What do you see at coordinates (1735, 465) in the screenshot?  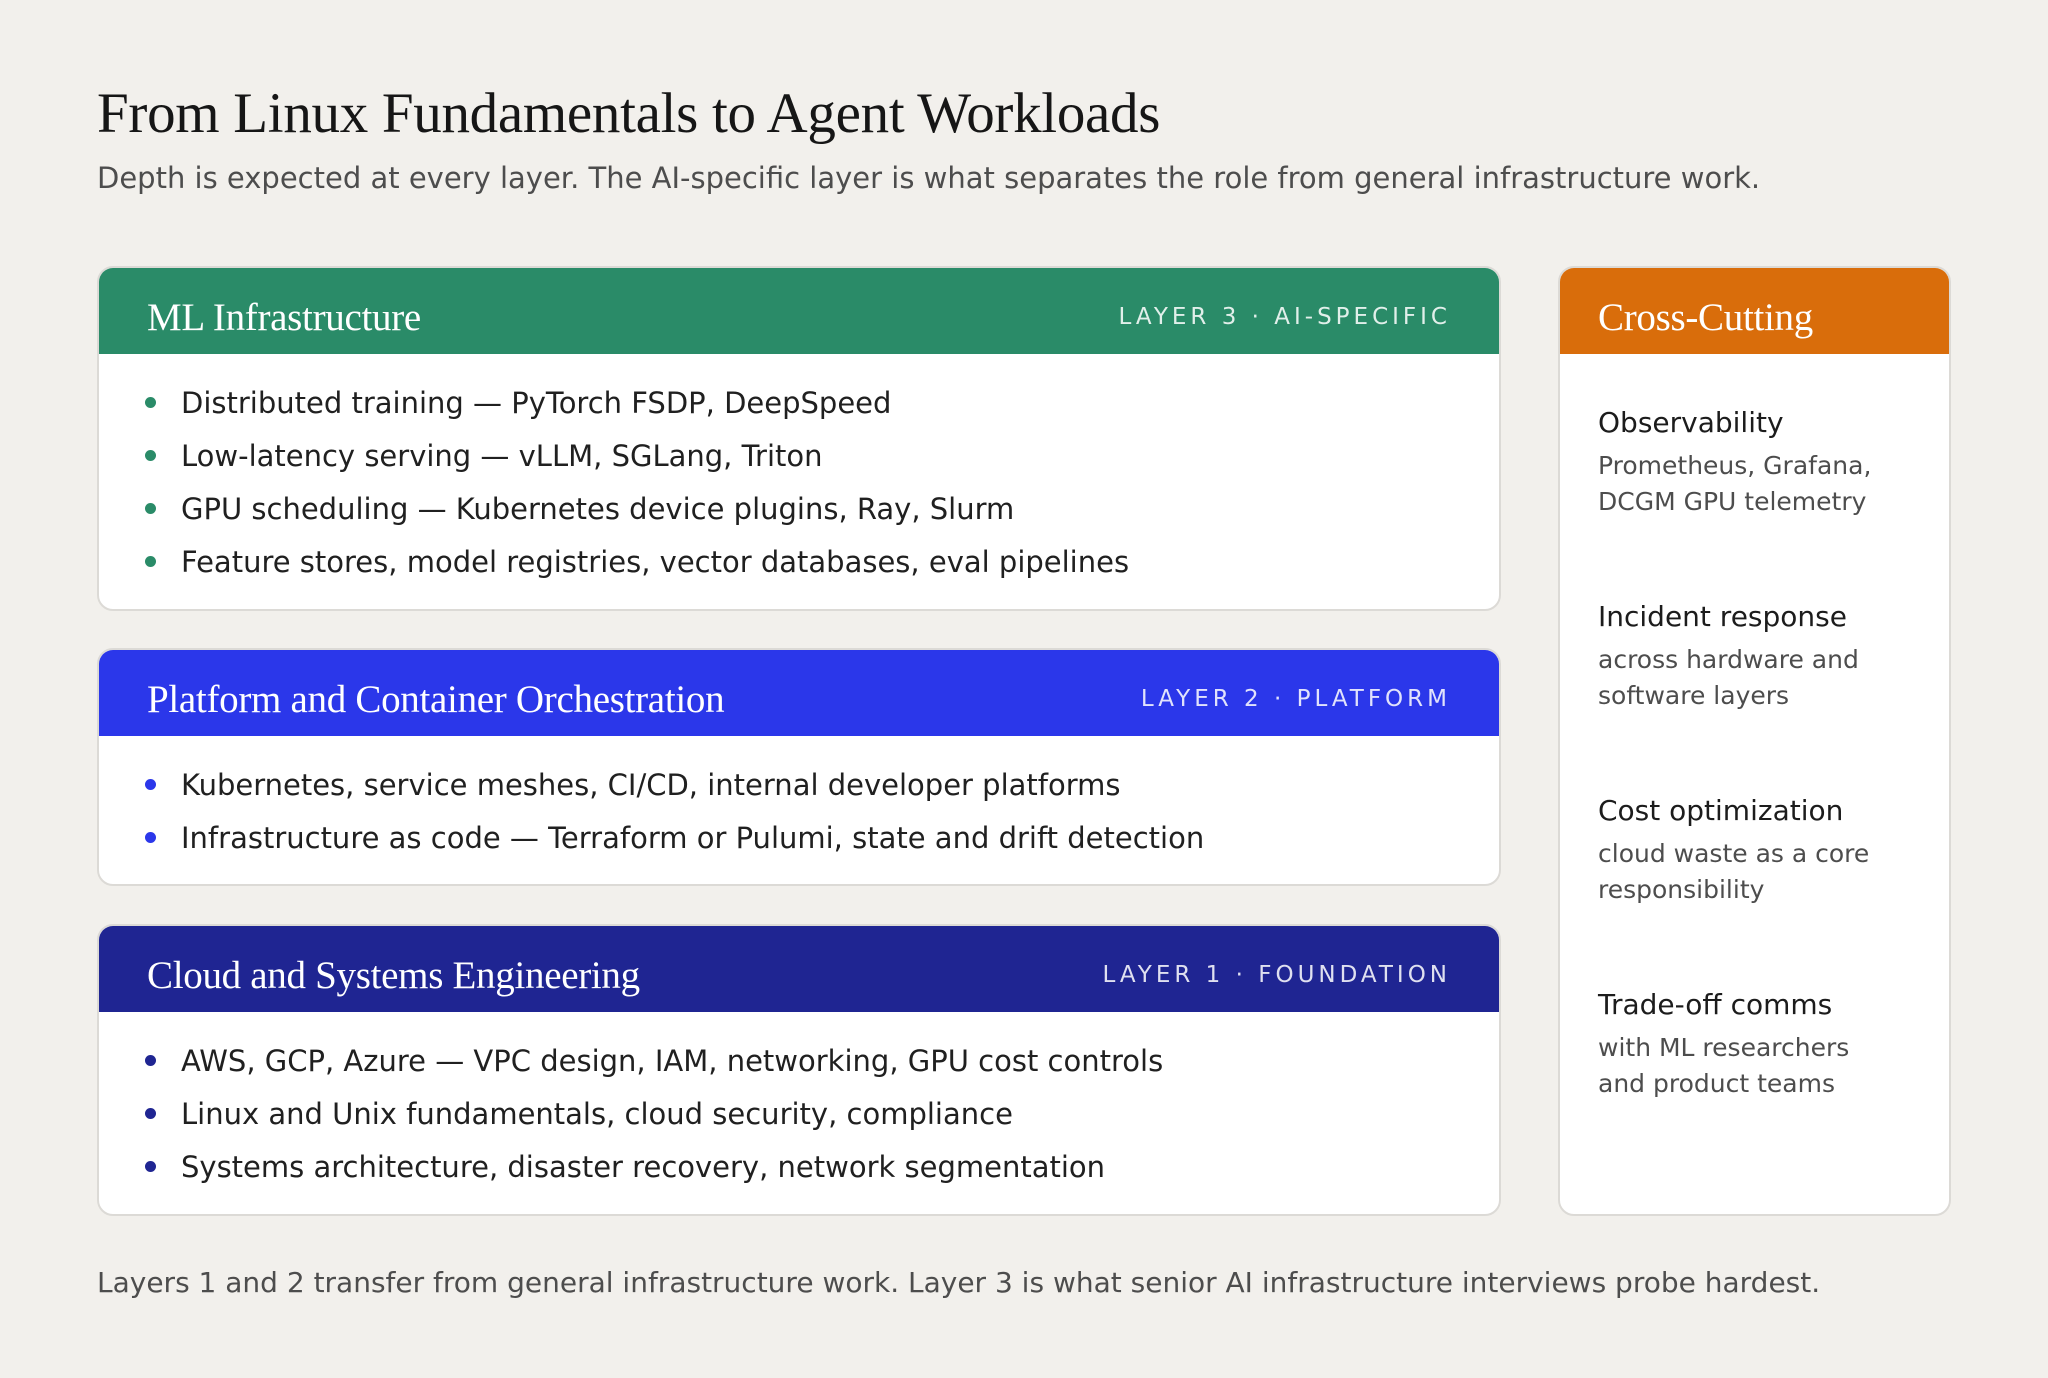 I see `description-line: Prometheus, Grafana,` at bounding box center [1735, 465].